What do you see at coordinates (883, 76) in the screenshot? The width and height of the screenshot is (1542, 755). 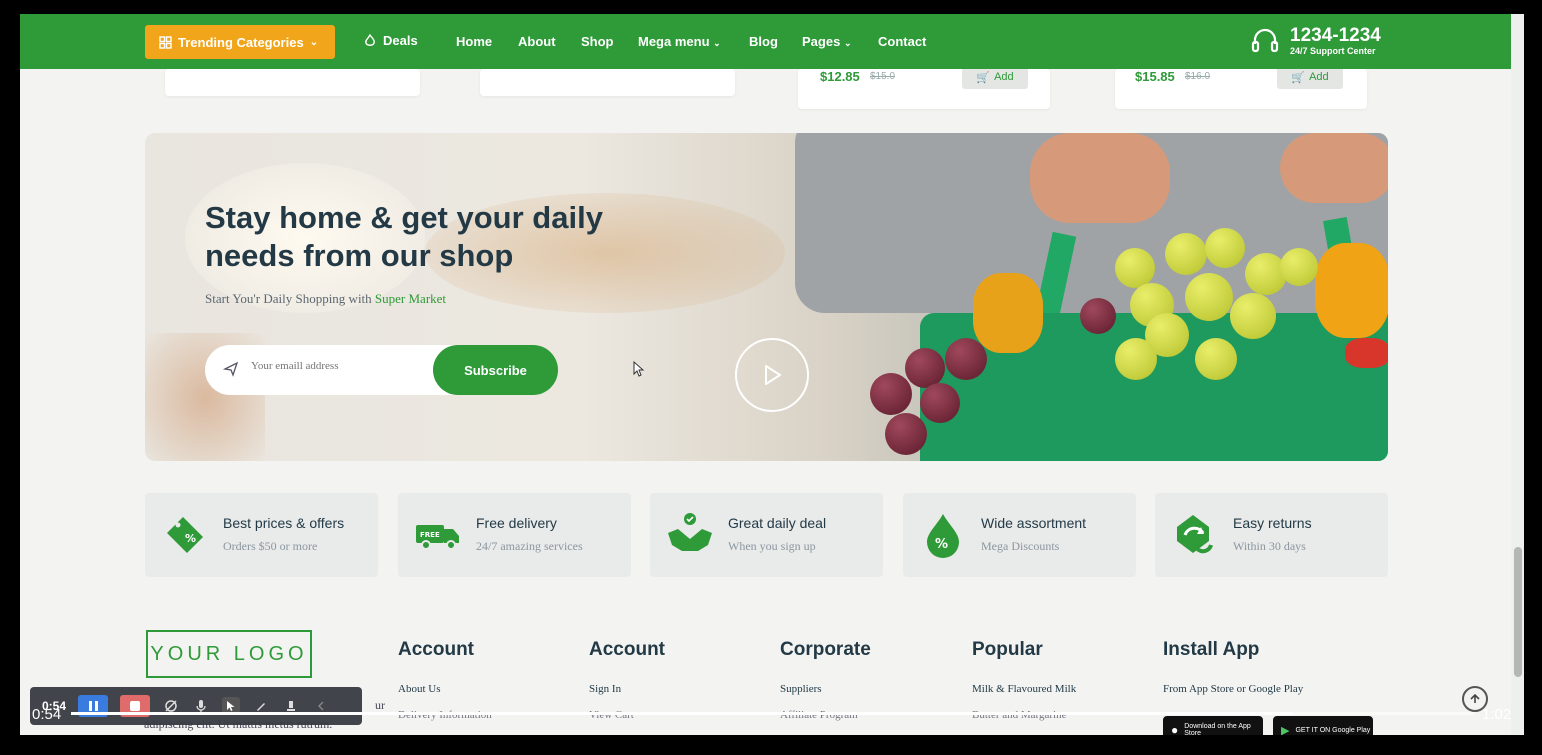 I see `product-old-price: $15.0` at bounding box center [883, 76].